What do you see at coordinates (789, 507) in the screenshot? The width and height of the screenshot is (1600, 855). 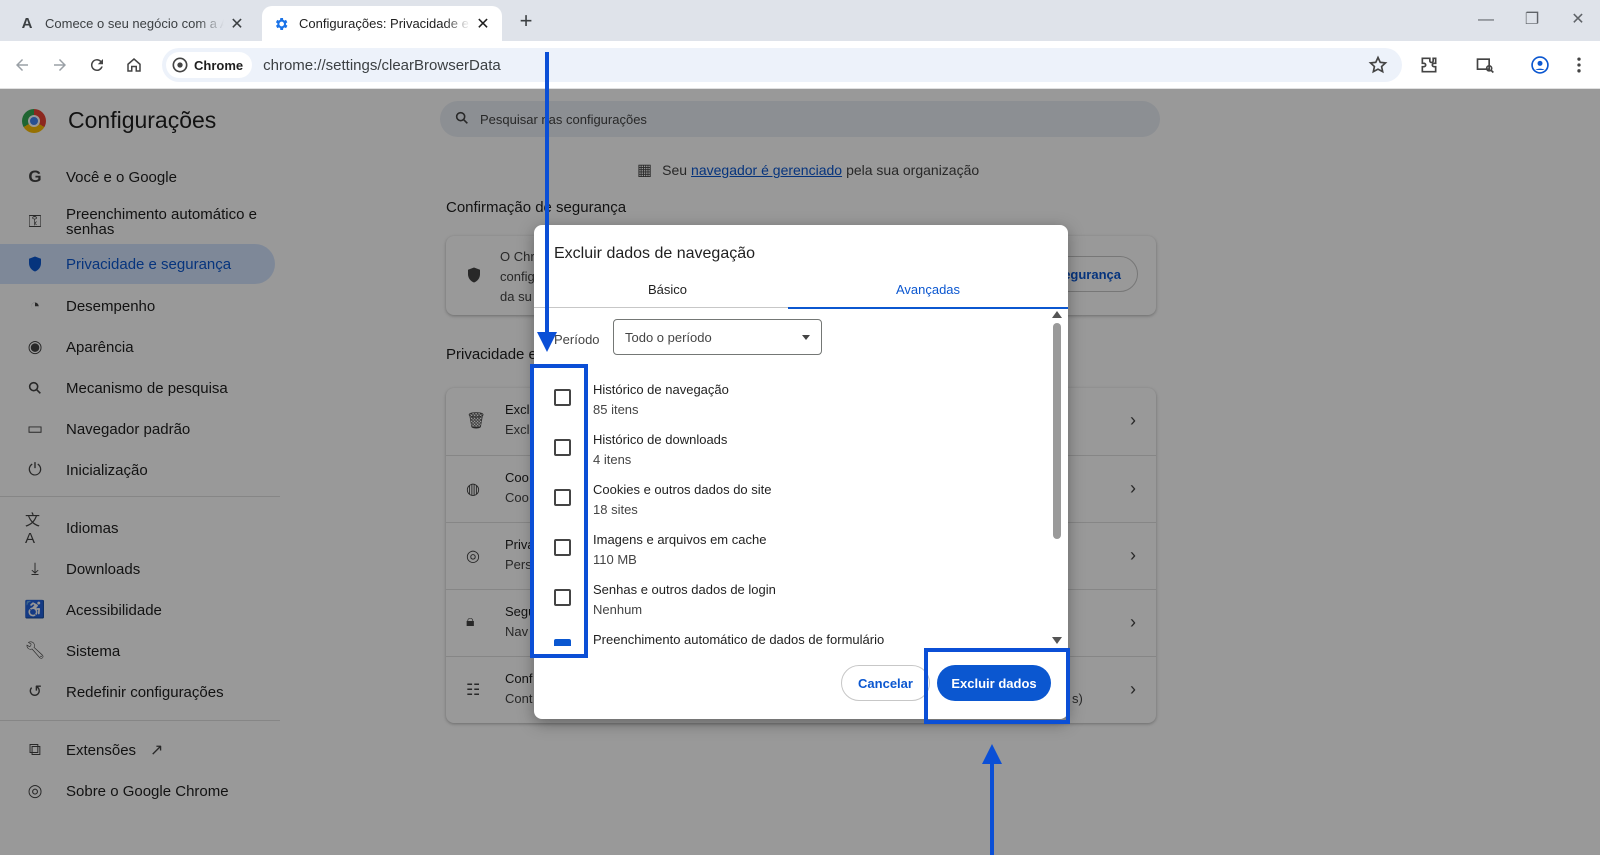 I see `checkbox-row-cookies: Cookies e outros dados do site 18 sites` at bounding box center [789, 507].